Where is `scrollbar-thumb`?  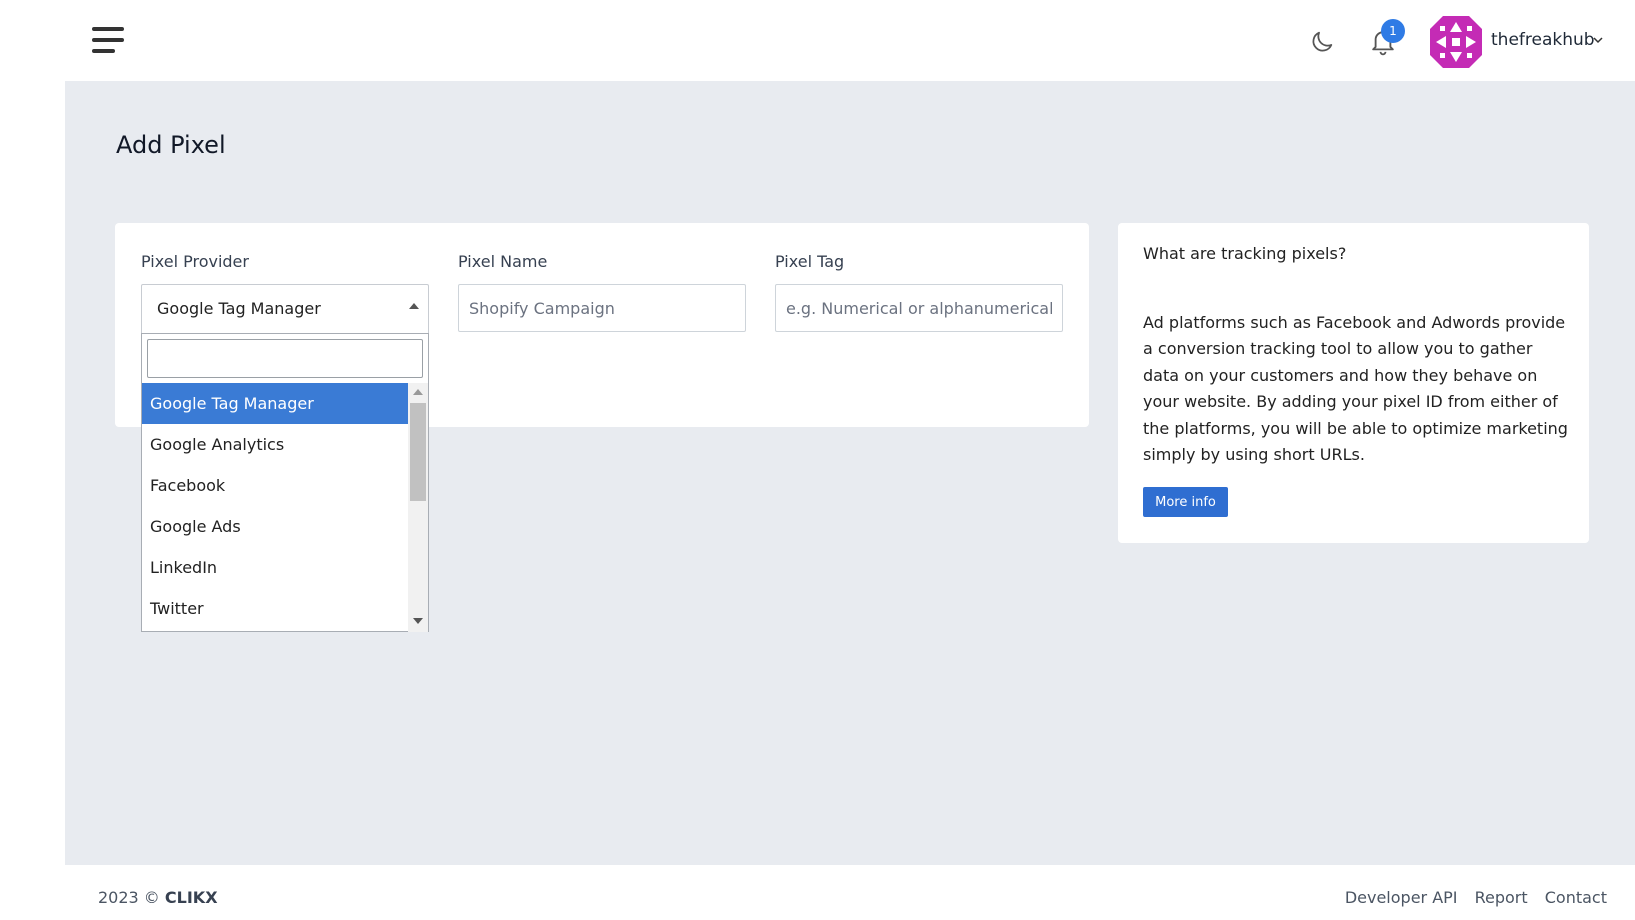
scrollbar-thumb is located at coordinates (418, 452).